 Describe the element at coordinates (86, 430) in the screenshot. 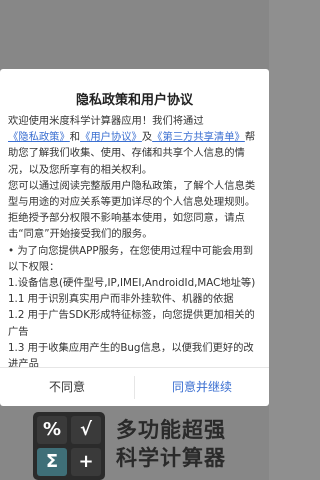

I see `sqrt-key-icon: √` at that location.